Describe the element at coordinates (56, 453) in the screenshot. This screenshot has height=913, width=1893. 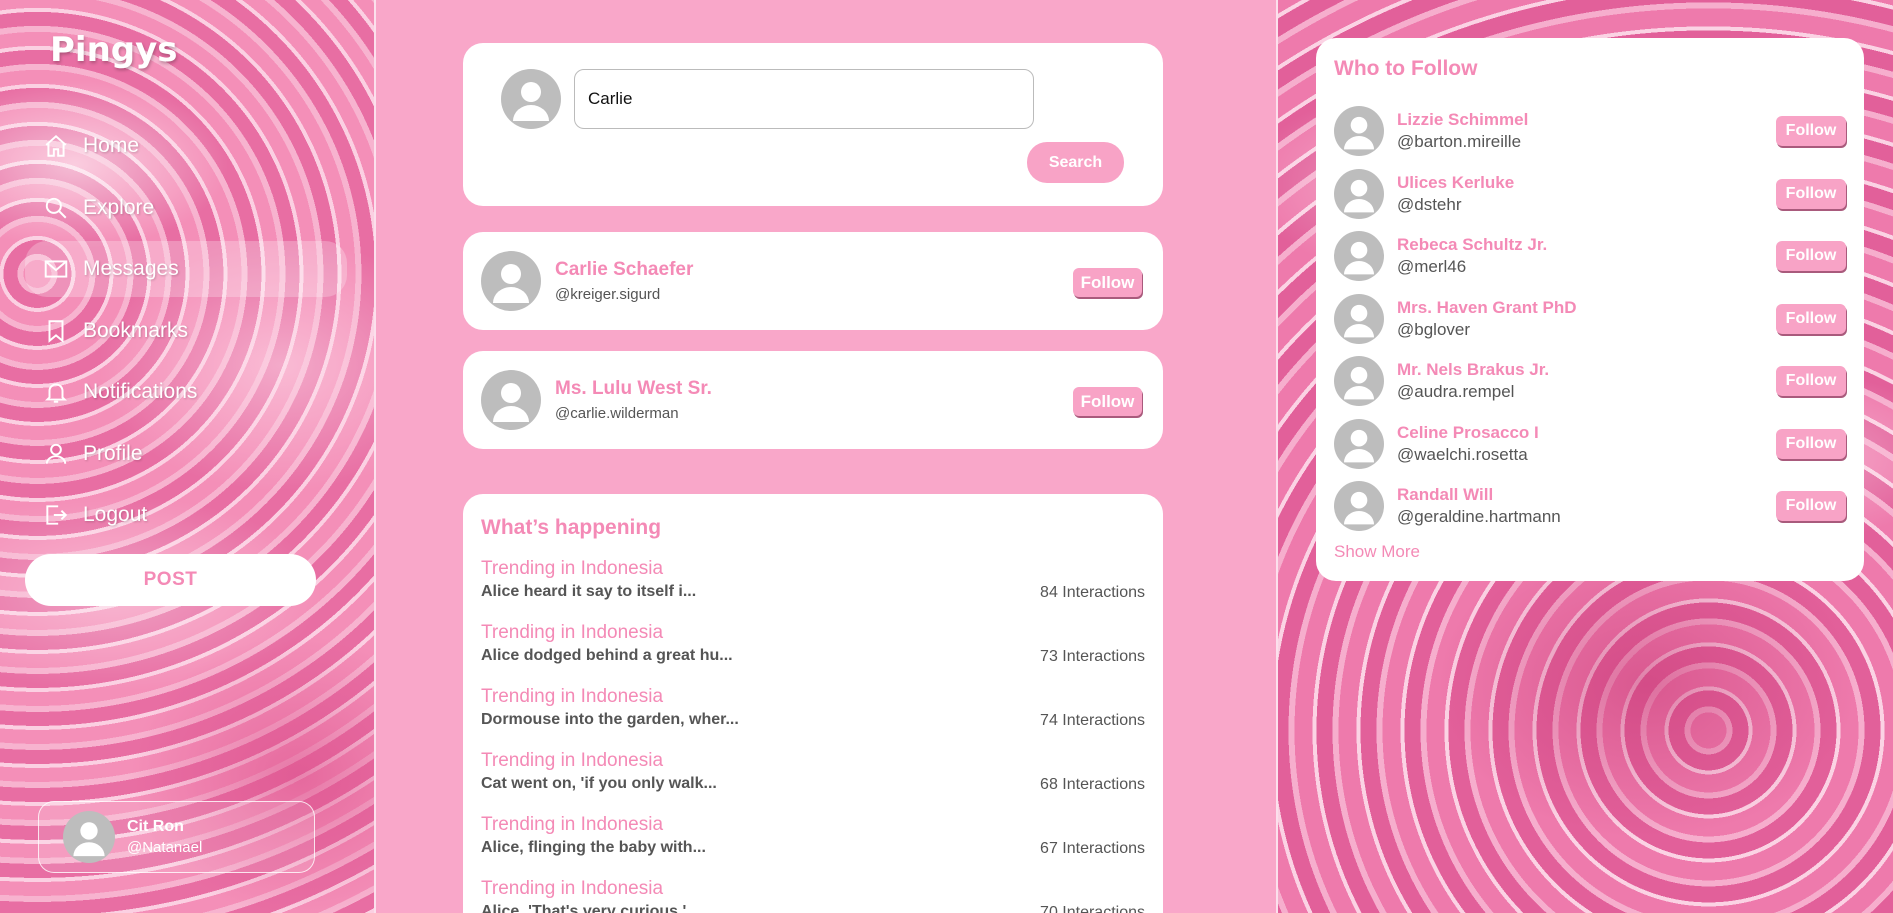
I see `user-icon` at that location.